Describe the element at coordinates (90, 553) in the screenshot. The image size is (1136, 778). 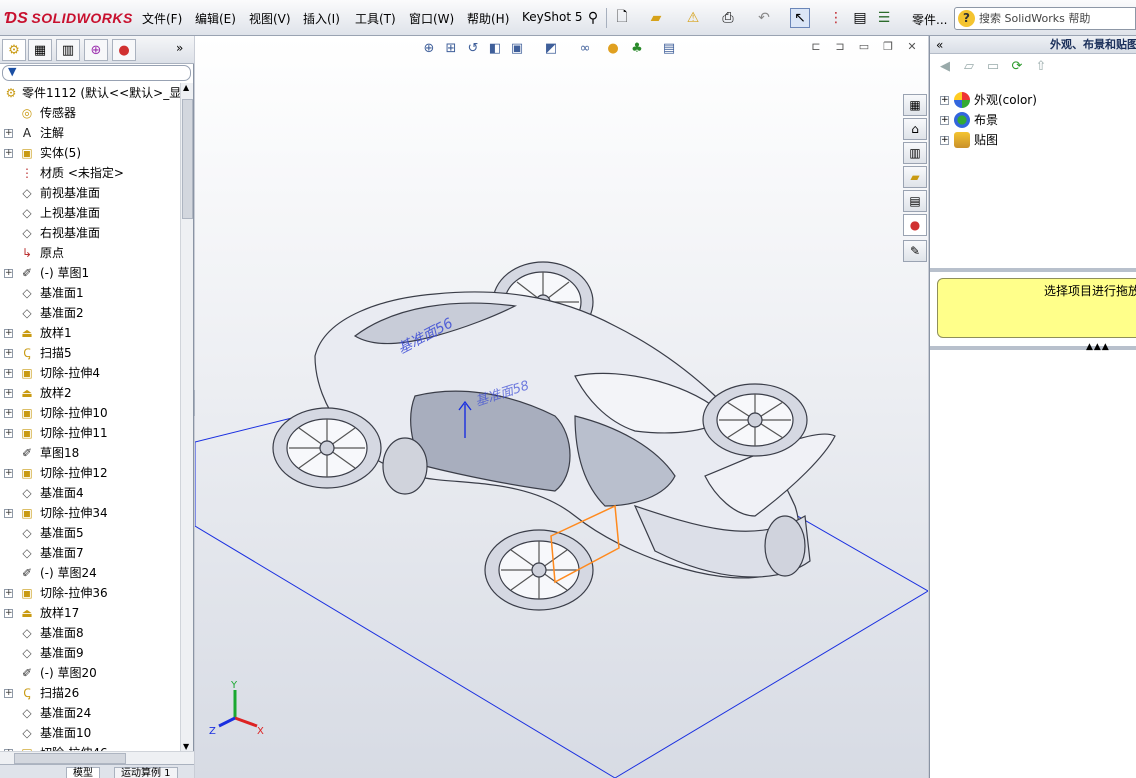
I see `tree-item: ◇ 基准面7` at that location.